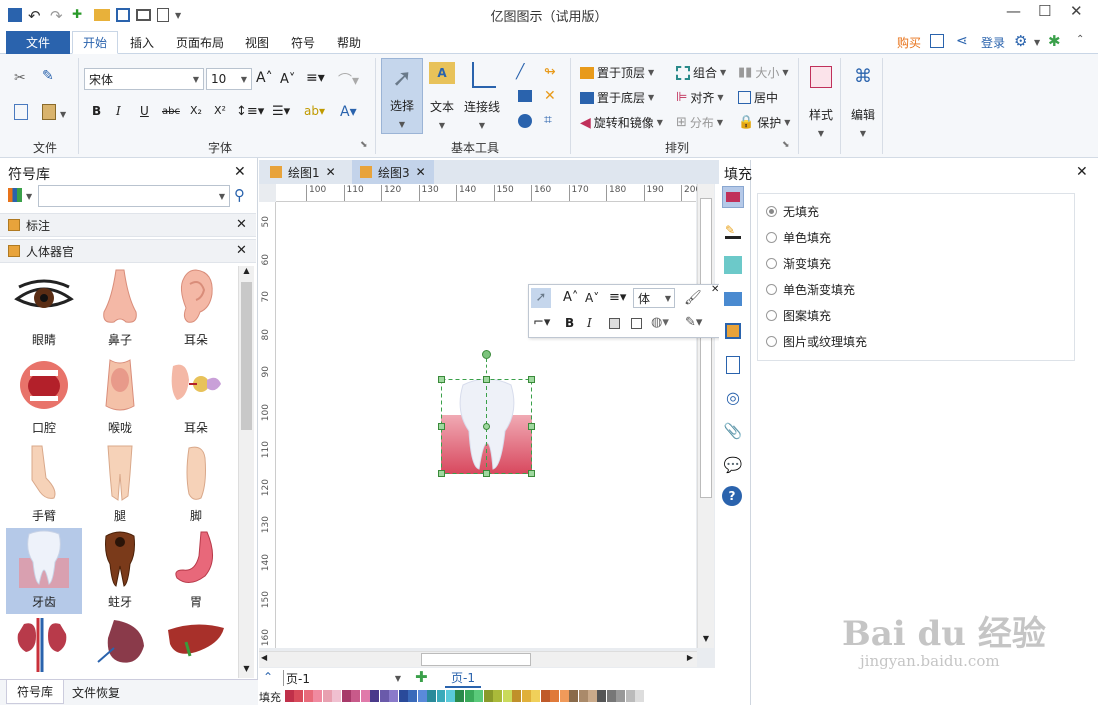  Describe the element at coordinates (49, 112) in the screenshot. I see `paste-icon` at that location.